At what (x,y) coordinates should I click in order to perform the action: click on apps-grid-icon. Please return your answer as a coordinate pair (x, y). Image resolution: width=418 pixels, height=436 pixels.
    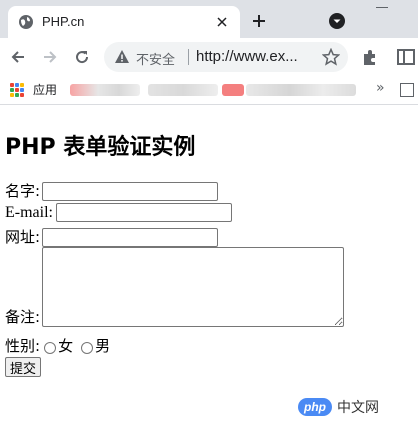
    Looking at the image, I should click on (17, 90).